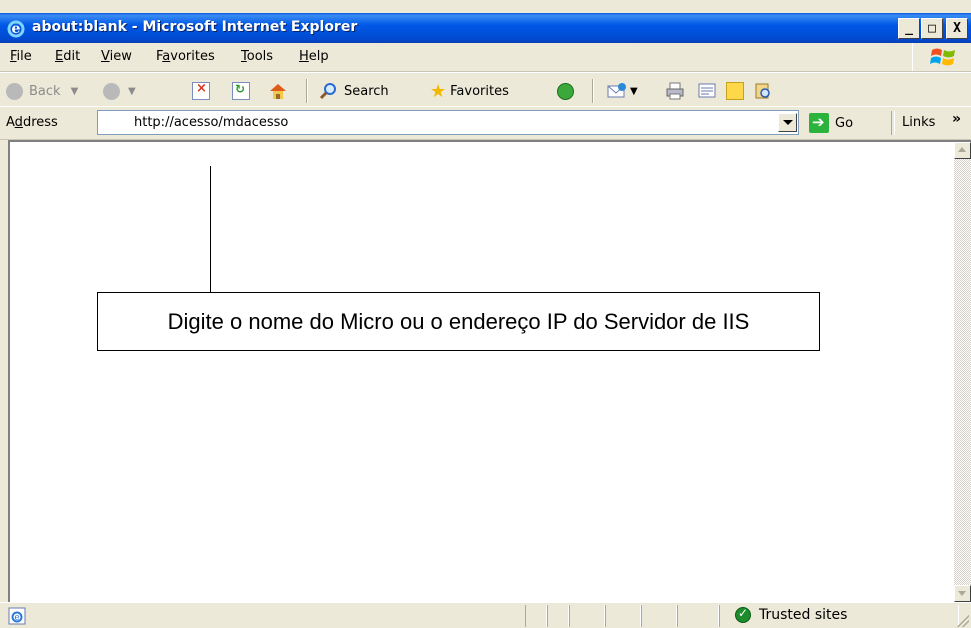  I want to click on menu-file: File, so click(21, 56).